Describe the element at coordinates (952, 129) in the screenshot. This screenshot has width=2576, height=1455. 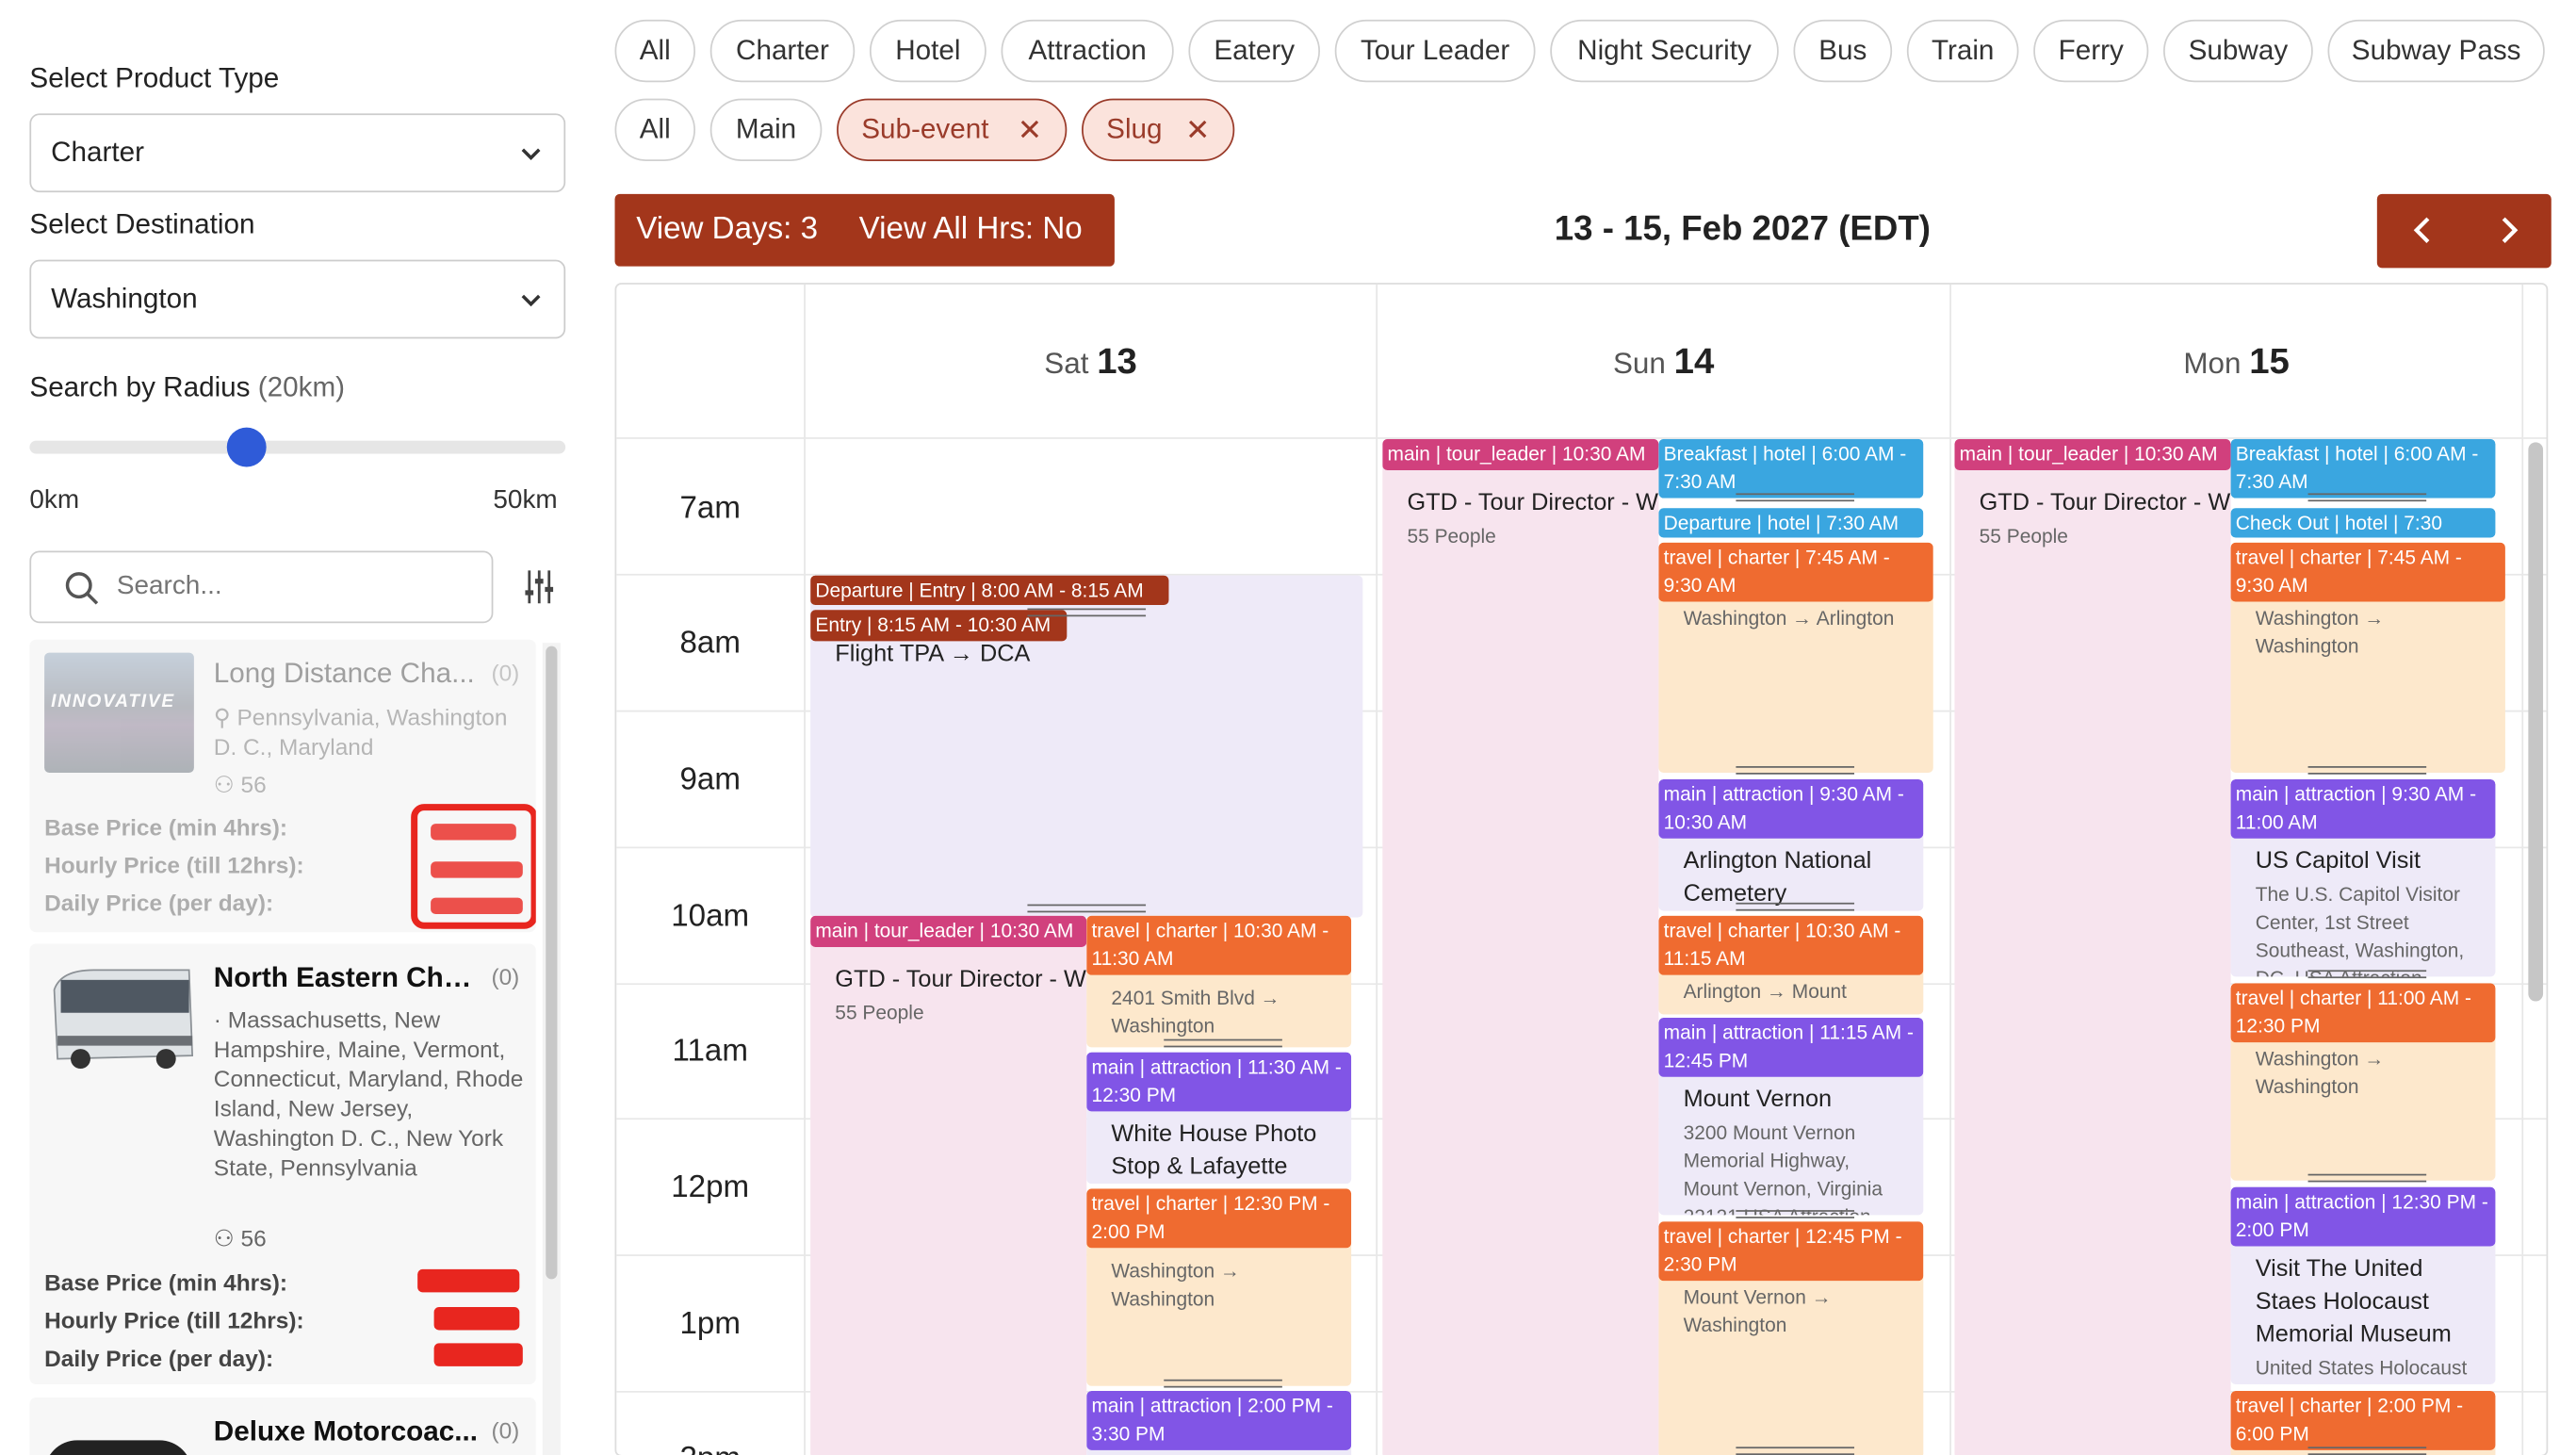
I see `kind-chip-sub-event: Sub-event ✕` at that location.